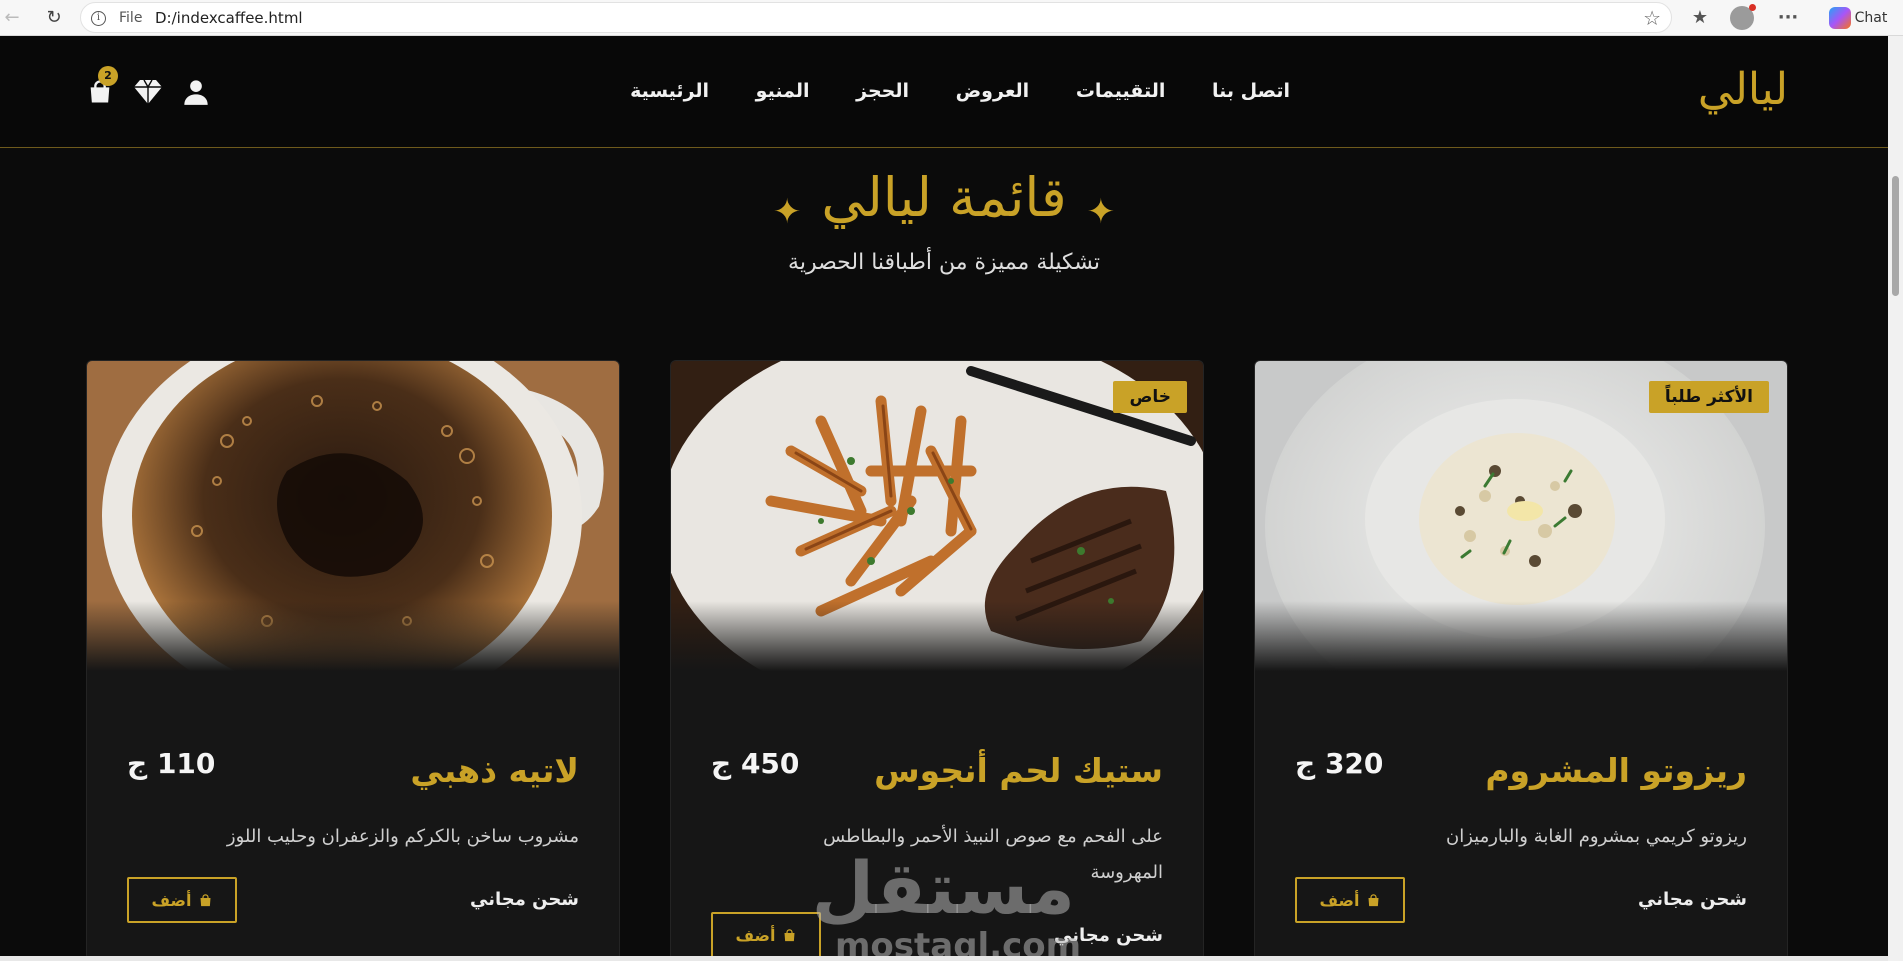  What do you see at coordinates (1871, 18) in the screenshot?
I see `chat-label: Chat` at bounding box center [1871, 18].